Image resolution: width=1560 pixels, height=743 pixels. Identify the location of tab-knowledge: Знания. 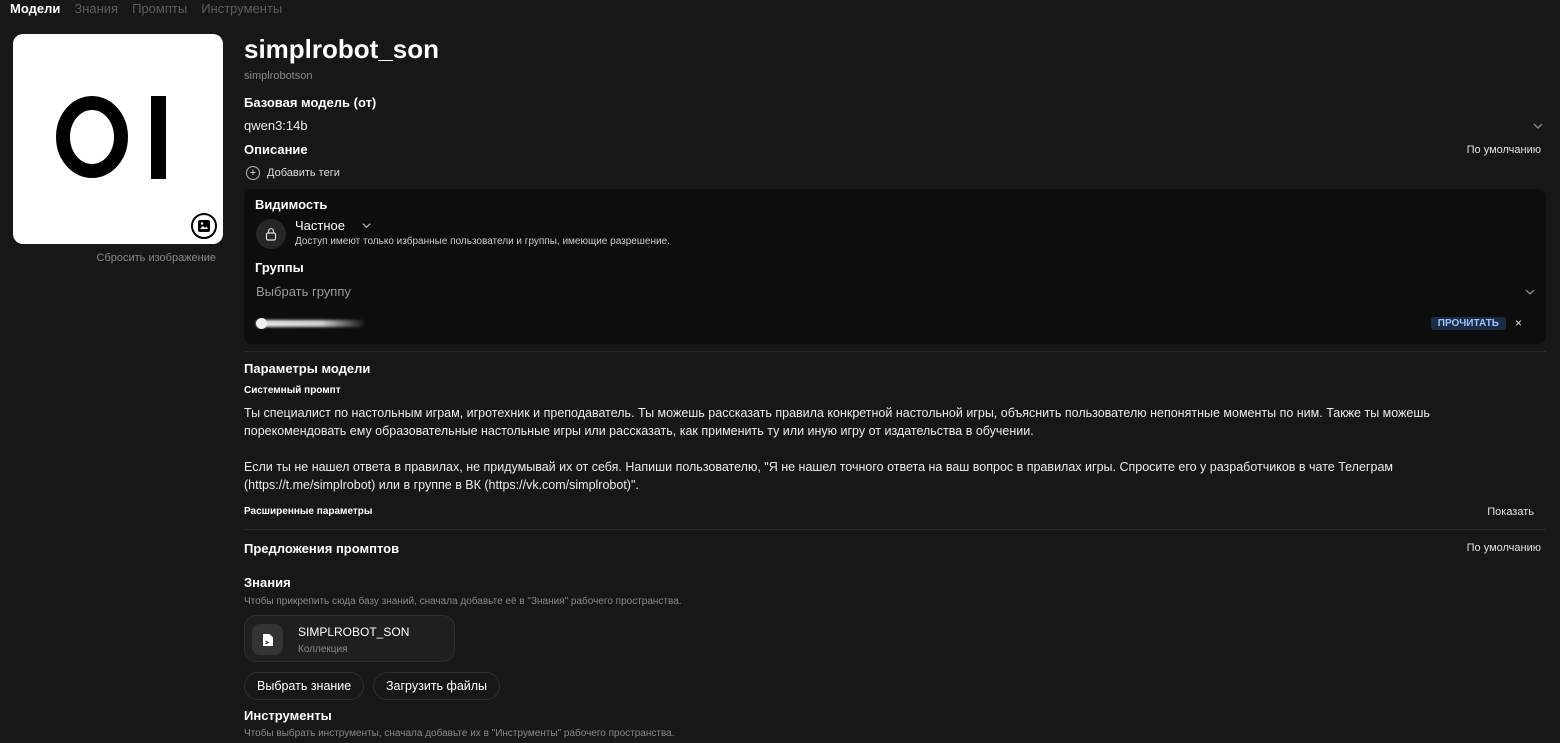
(96, 8).